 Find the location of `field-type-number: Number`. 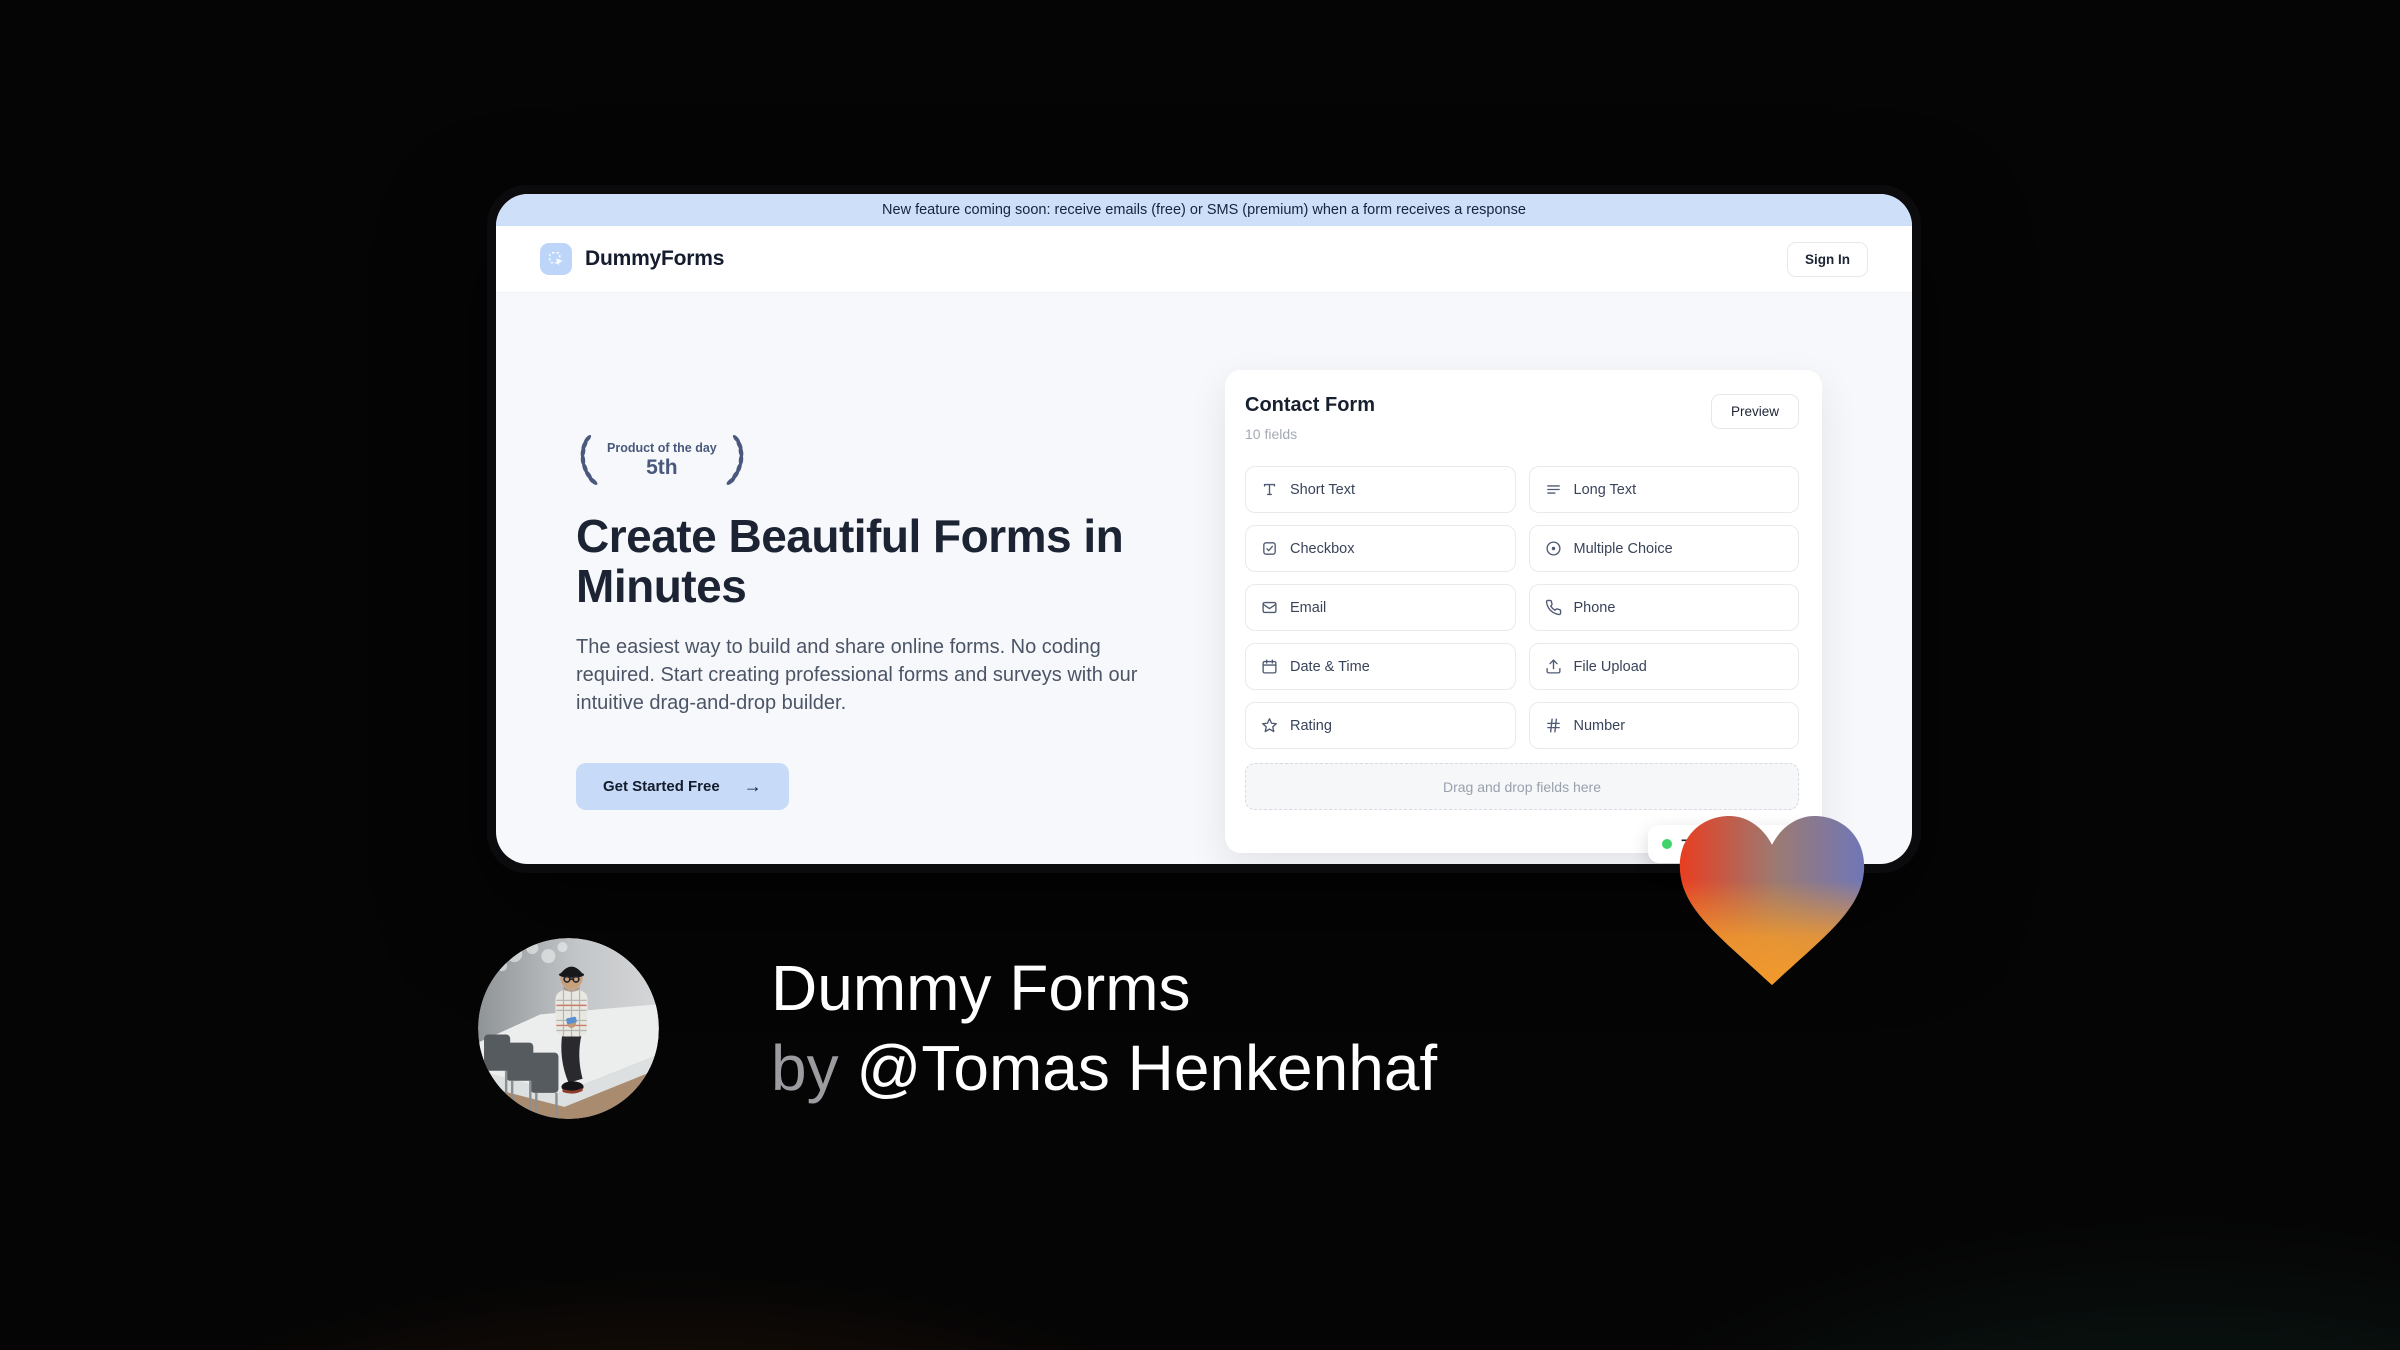

field-type-number: Number is located at coordinates (1663, 725).